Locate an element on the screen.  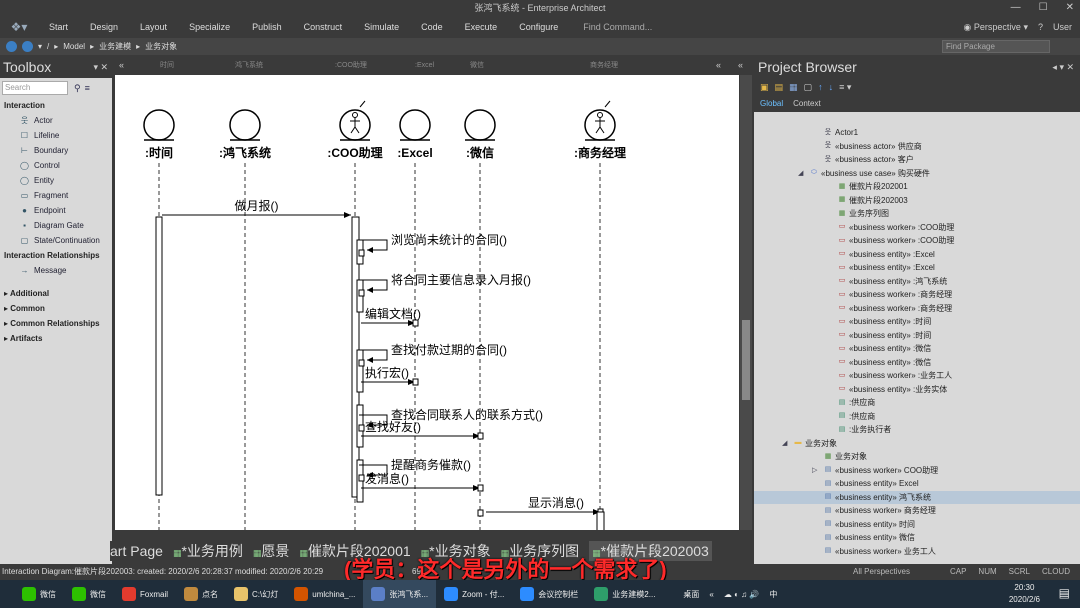
menu-icon: ≡ ▾ is located at coordinates (845, 87).